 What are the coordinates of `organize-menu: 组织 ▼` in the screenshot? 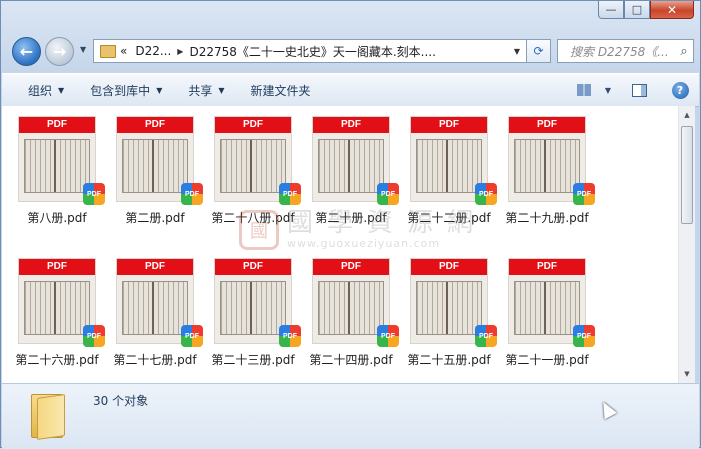 It's located at (39, 90).